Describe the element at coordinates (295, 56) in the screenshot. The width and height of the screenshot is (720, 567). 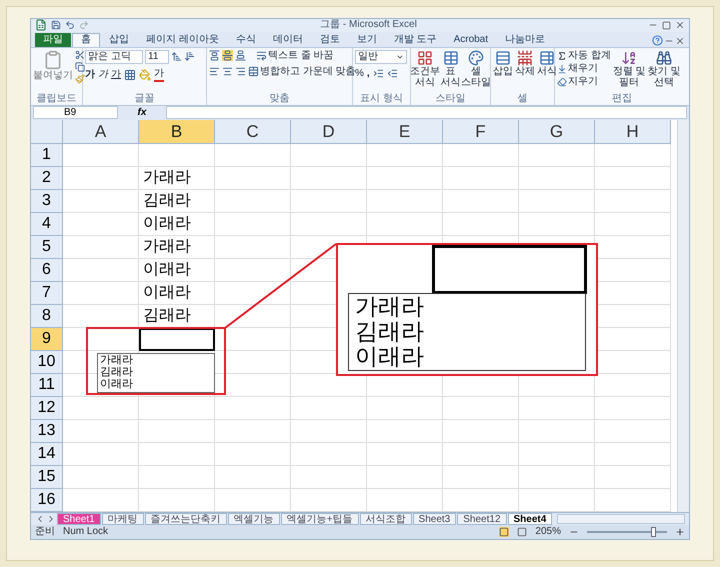
I see `wrap-text-button: 텍스트 줄 바꿈` at that location.